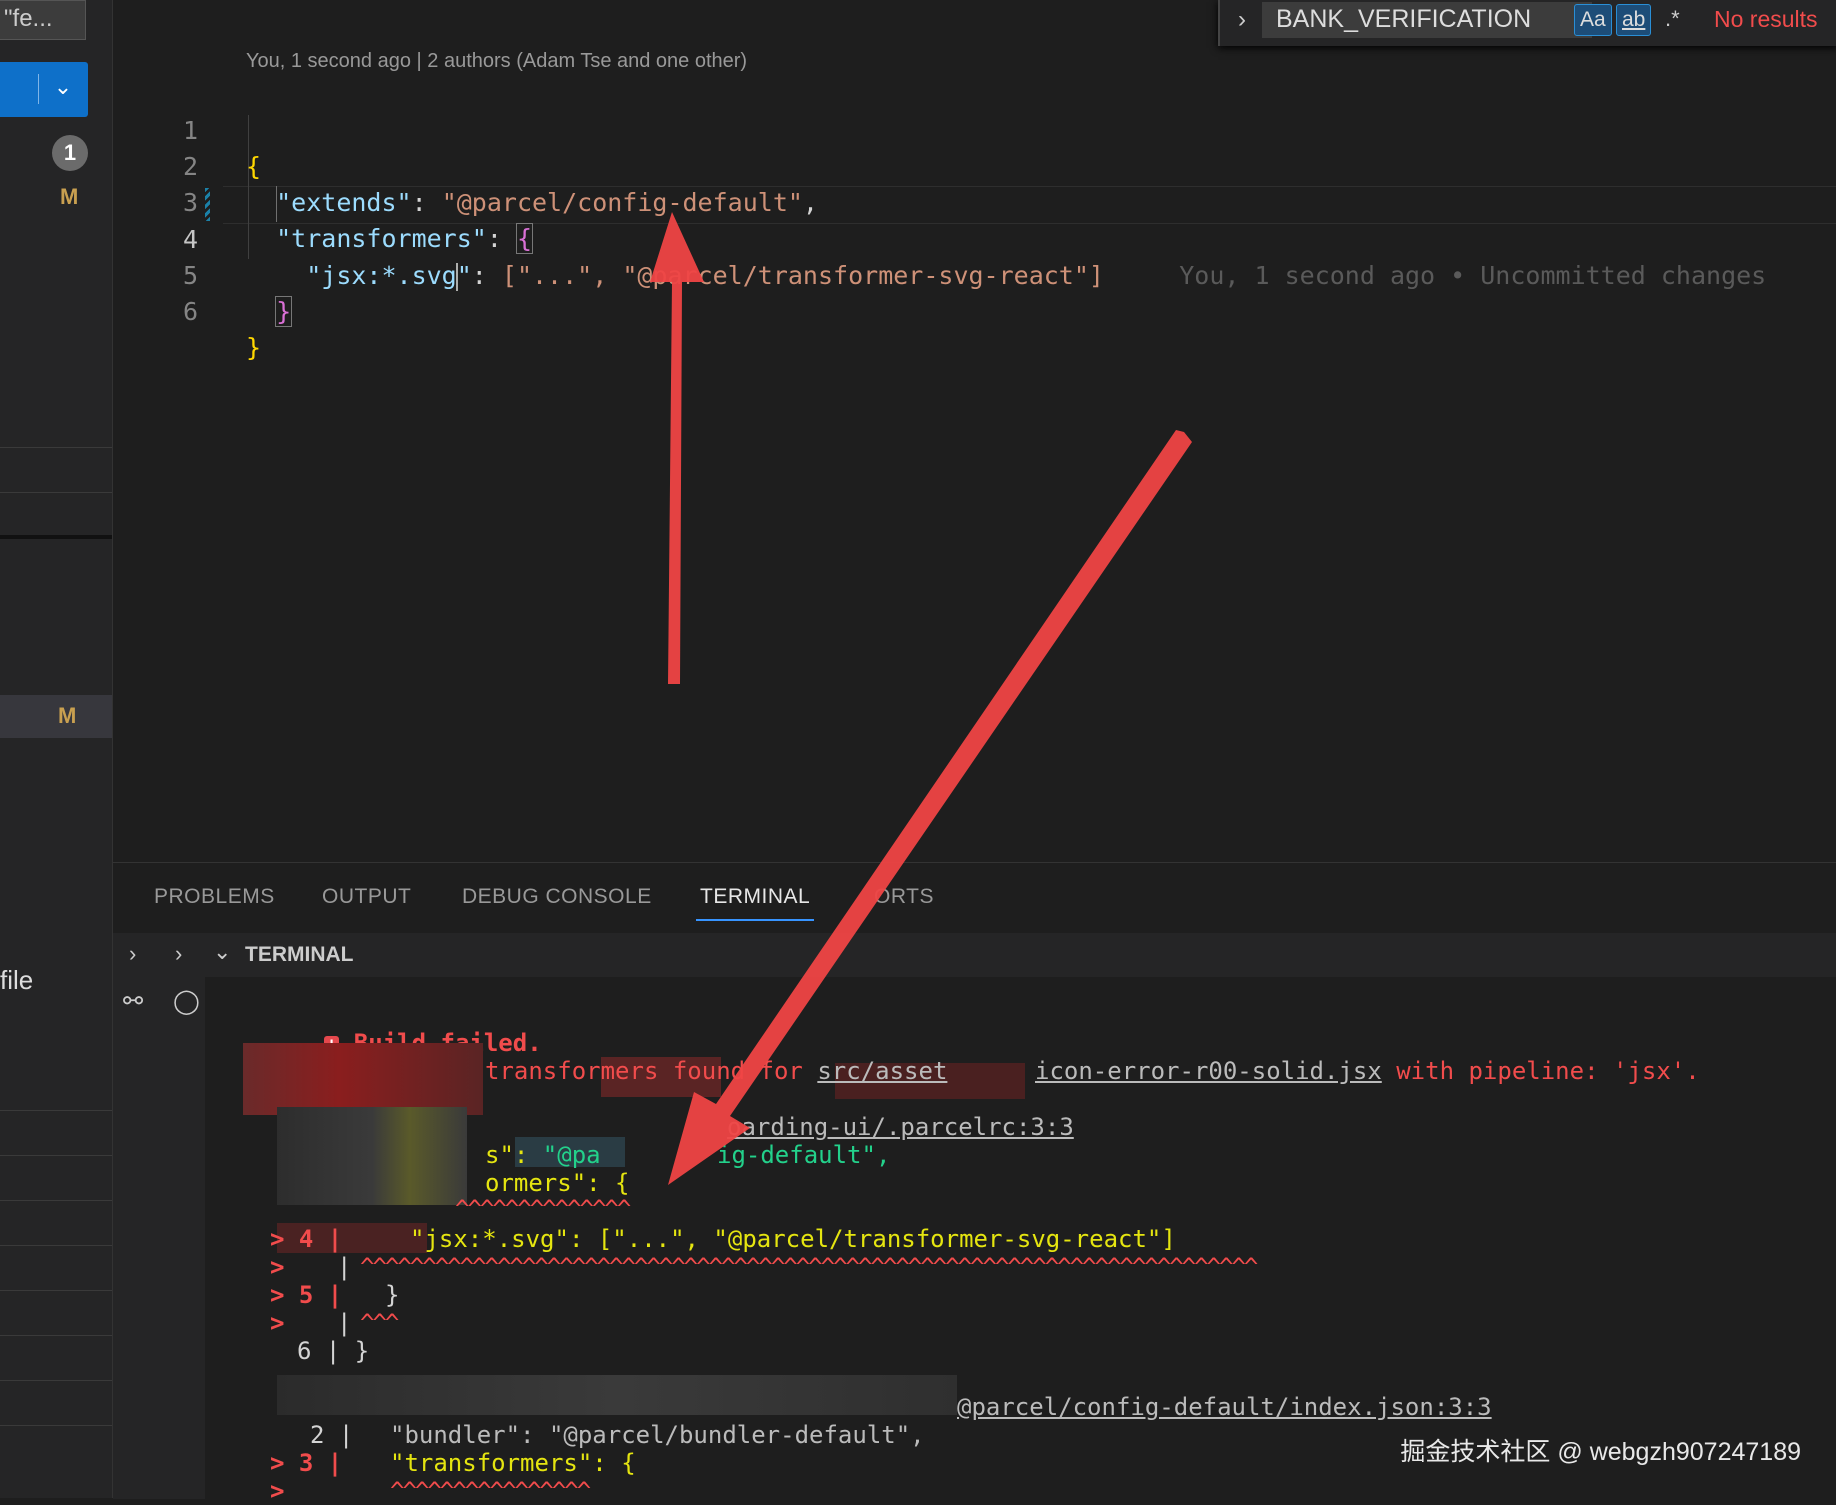 This screenshot has width=1836, height=1505. What do you see at coordinates (882, 1071) in the screenshot?
I see `error-file-link: src/asset` at bounding box center [882, 1071].